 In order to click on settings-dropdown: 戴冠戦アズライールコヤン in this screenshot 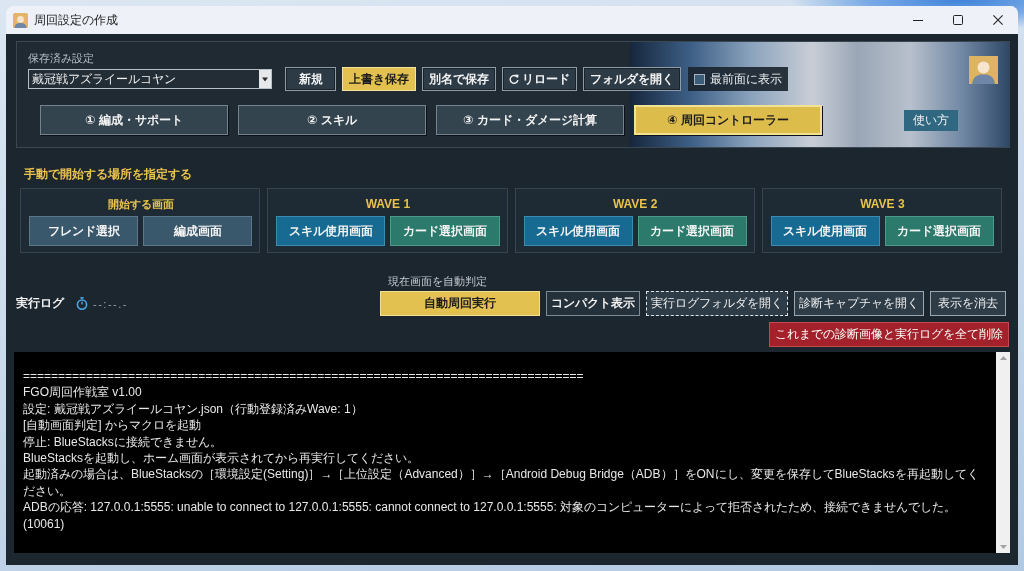, I will do `click(150, 79)`.